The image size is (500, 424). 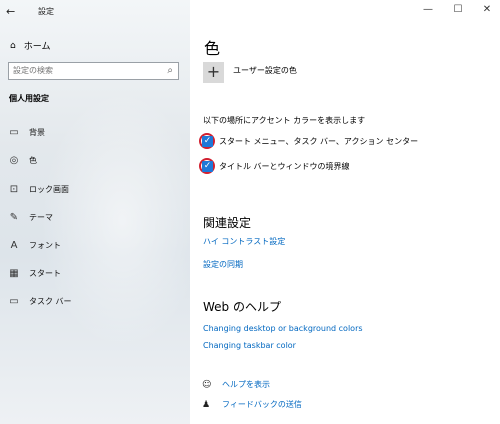 What do you see at coordinates (207, 384) in the screenshot?
I see `chat-help-icon: ☺` at bounding box center [207, 384].